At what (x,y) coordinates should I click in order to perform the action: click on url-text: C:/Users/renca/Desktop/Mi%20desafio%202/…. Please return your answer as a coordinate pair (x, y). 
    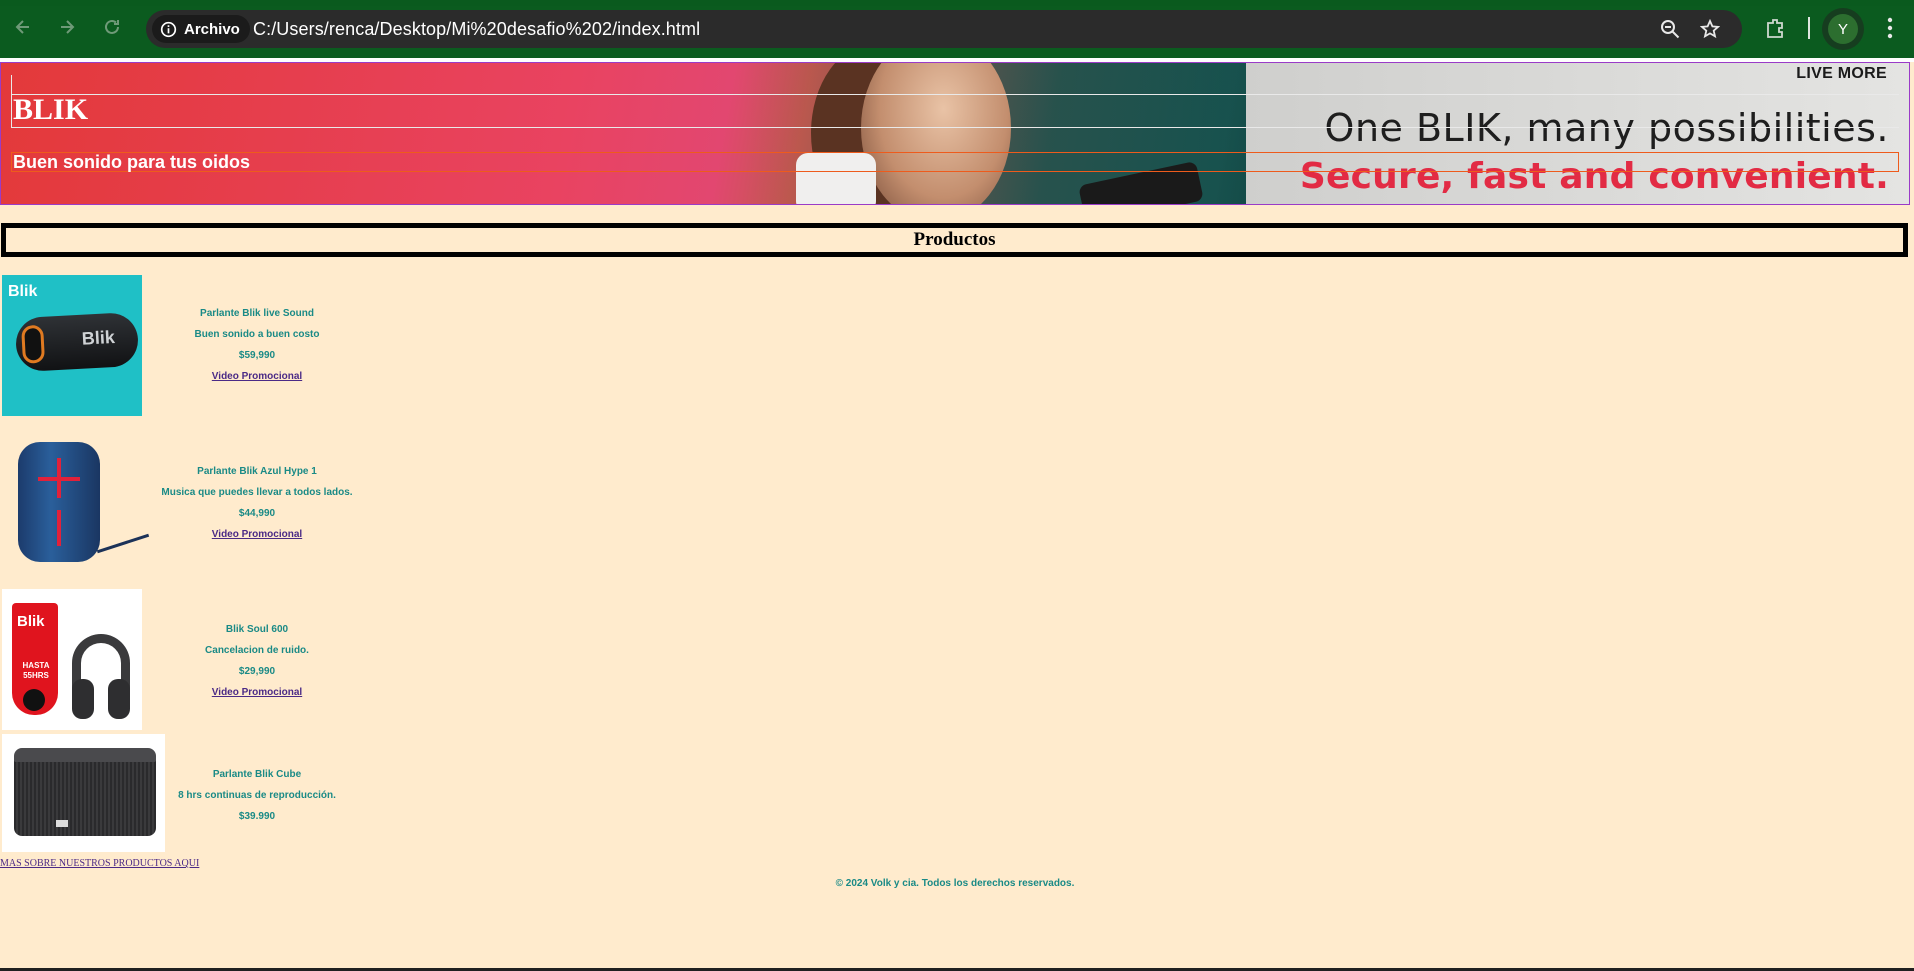
    Looking at the image, I should click on (476, 29).